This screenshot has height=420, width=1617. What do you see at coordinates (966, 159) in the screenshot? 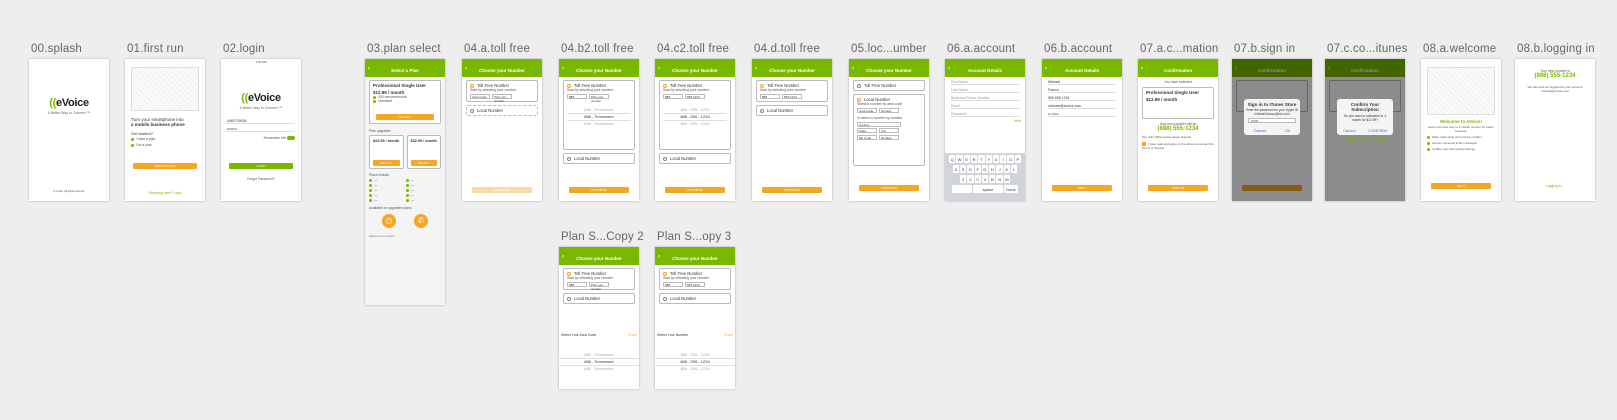
I see `key: E` at bounding box center [966, 159].